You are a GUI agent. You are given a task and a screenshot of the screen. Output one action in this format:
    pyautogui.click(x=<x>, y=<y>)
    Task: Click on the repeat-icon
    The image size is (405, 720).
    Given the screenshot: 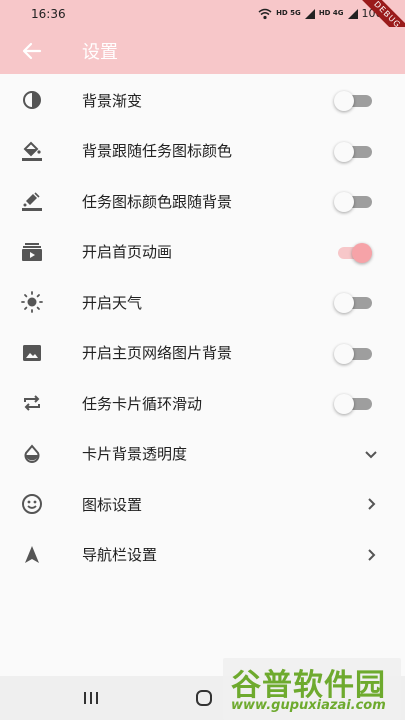 What is the action you would take?
    pyautogui.click(x=32, y=403)
    